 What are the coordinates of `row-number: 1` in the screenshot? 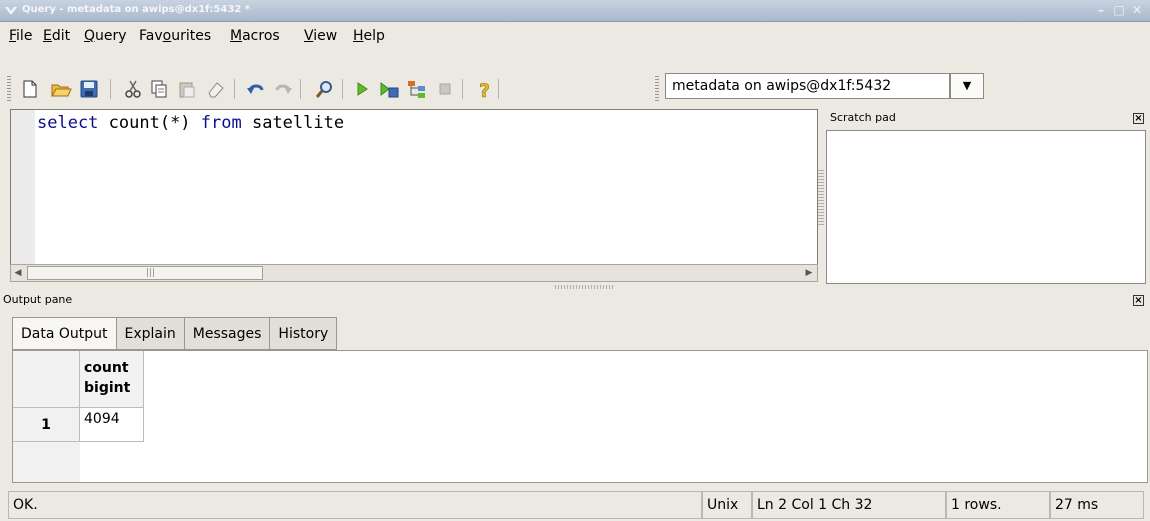 It's located at (46, 425).